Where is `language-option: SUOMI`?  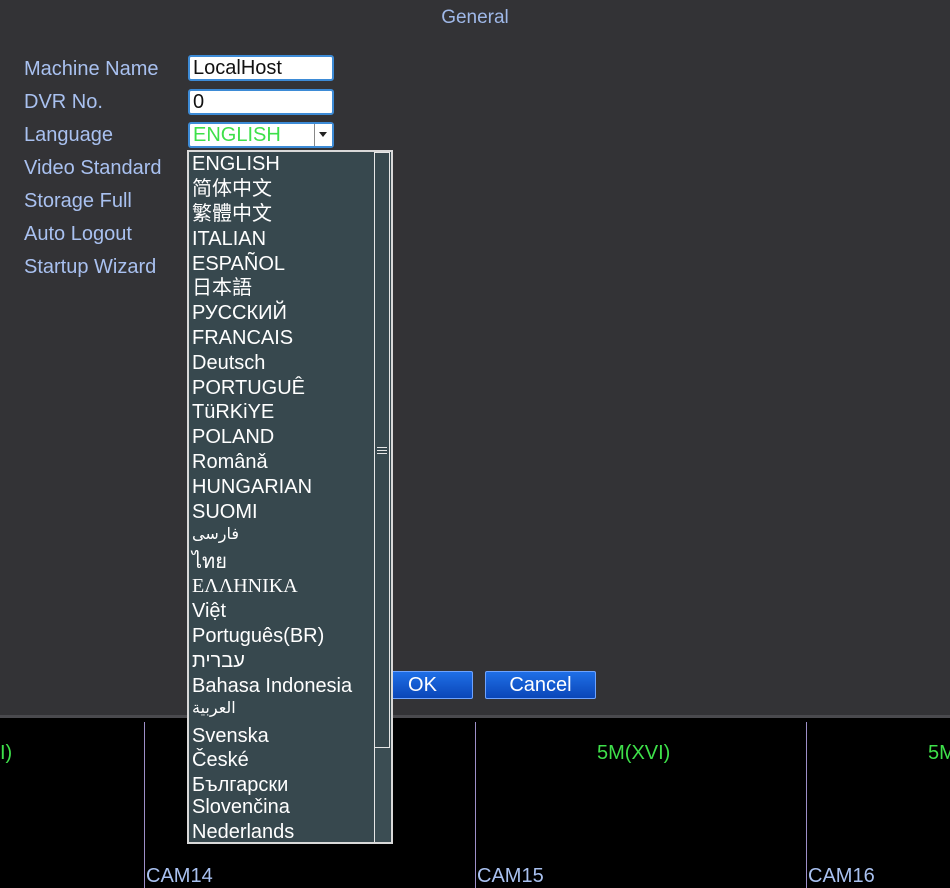 language-option: SUOMI is located at coordinates (225, 512).